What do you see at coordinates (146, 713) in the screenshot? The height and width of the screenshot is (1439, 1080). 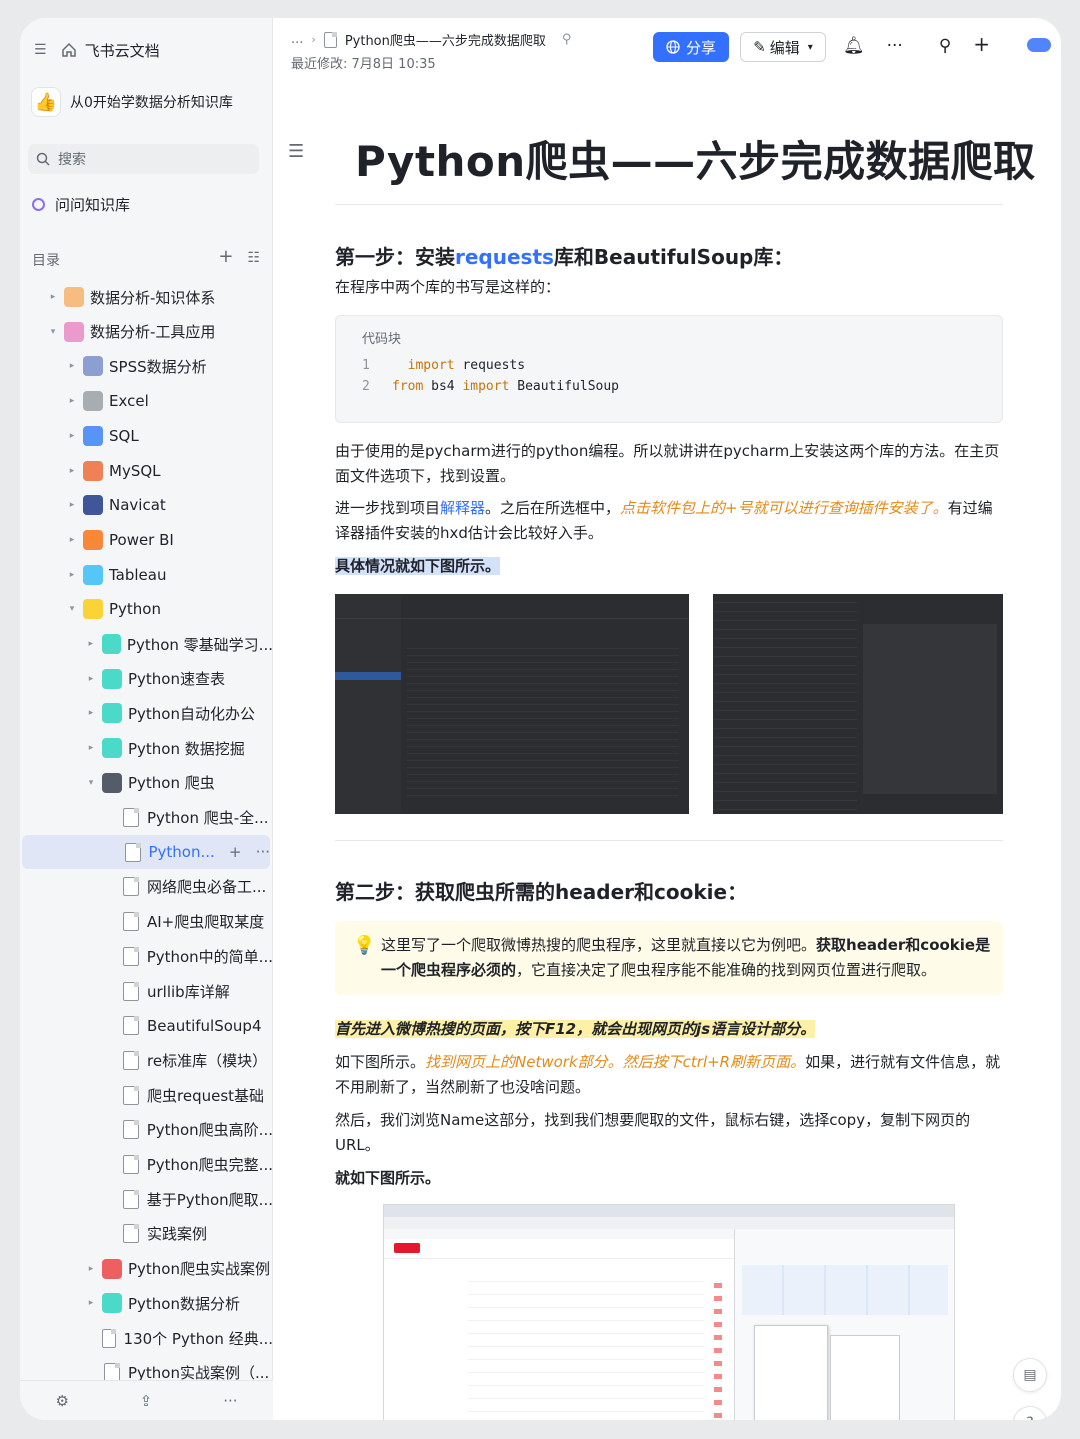 I see `sidebar-item: ▸ Python自动化办公` at bounding box center [146, 713].